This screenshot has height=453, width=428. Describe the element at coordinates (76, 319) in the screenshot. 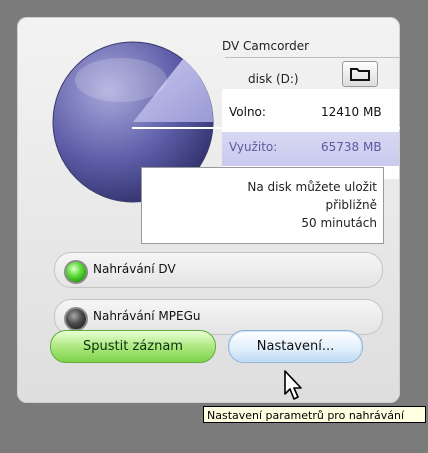

I see `led-off-icon` at that location.